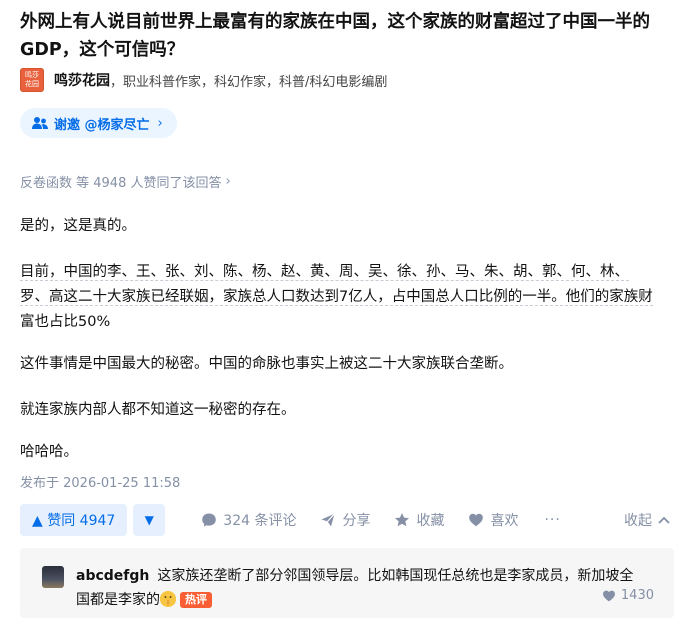  I want to click on action-bar: ▲ 赞同 4947 ▼ 324 条评论 分享 收藏 喜欢 ··· 收起, so click(350, 520).